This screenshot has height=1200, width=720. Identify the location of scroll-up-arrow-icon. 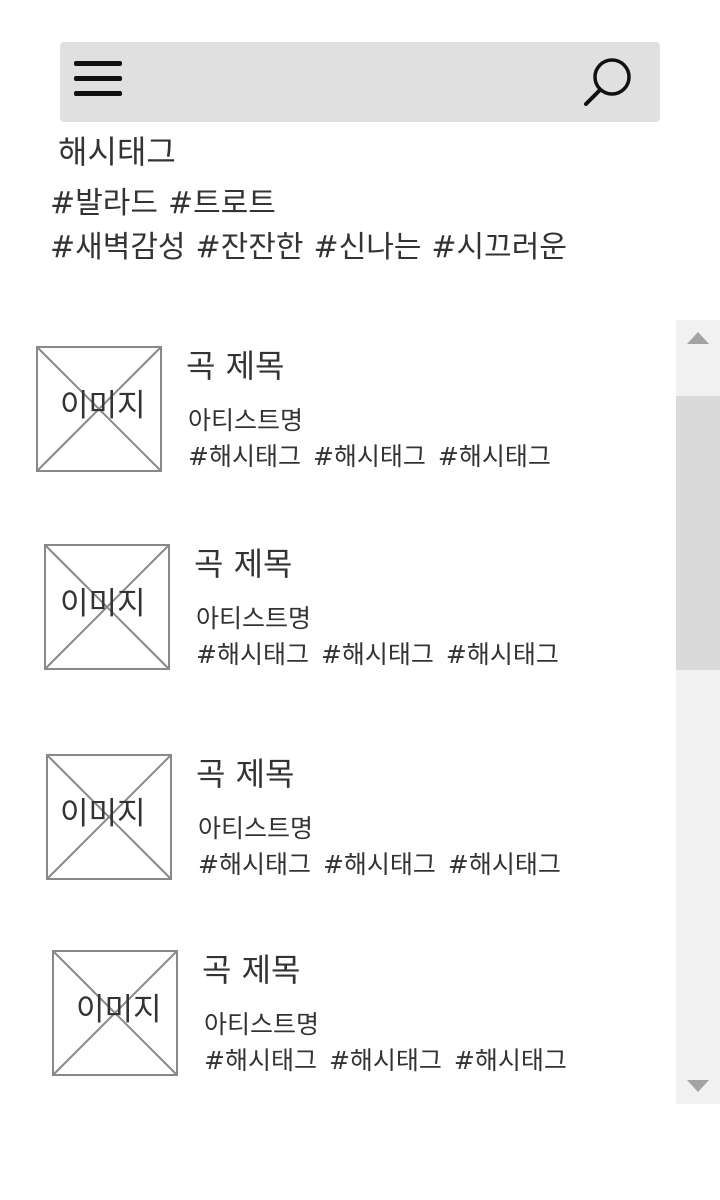
(698, 340).